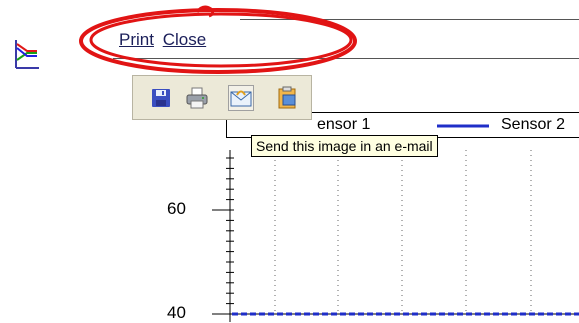  I want to click on legend-label-sensor-1: ensor 1, so click(344, 124).